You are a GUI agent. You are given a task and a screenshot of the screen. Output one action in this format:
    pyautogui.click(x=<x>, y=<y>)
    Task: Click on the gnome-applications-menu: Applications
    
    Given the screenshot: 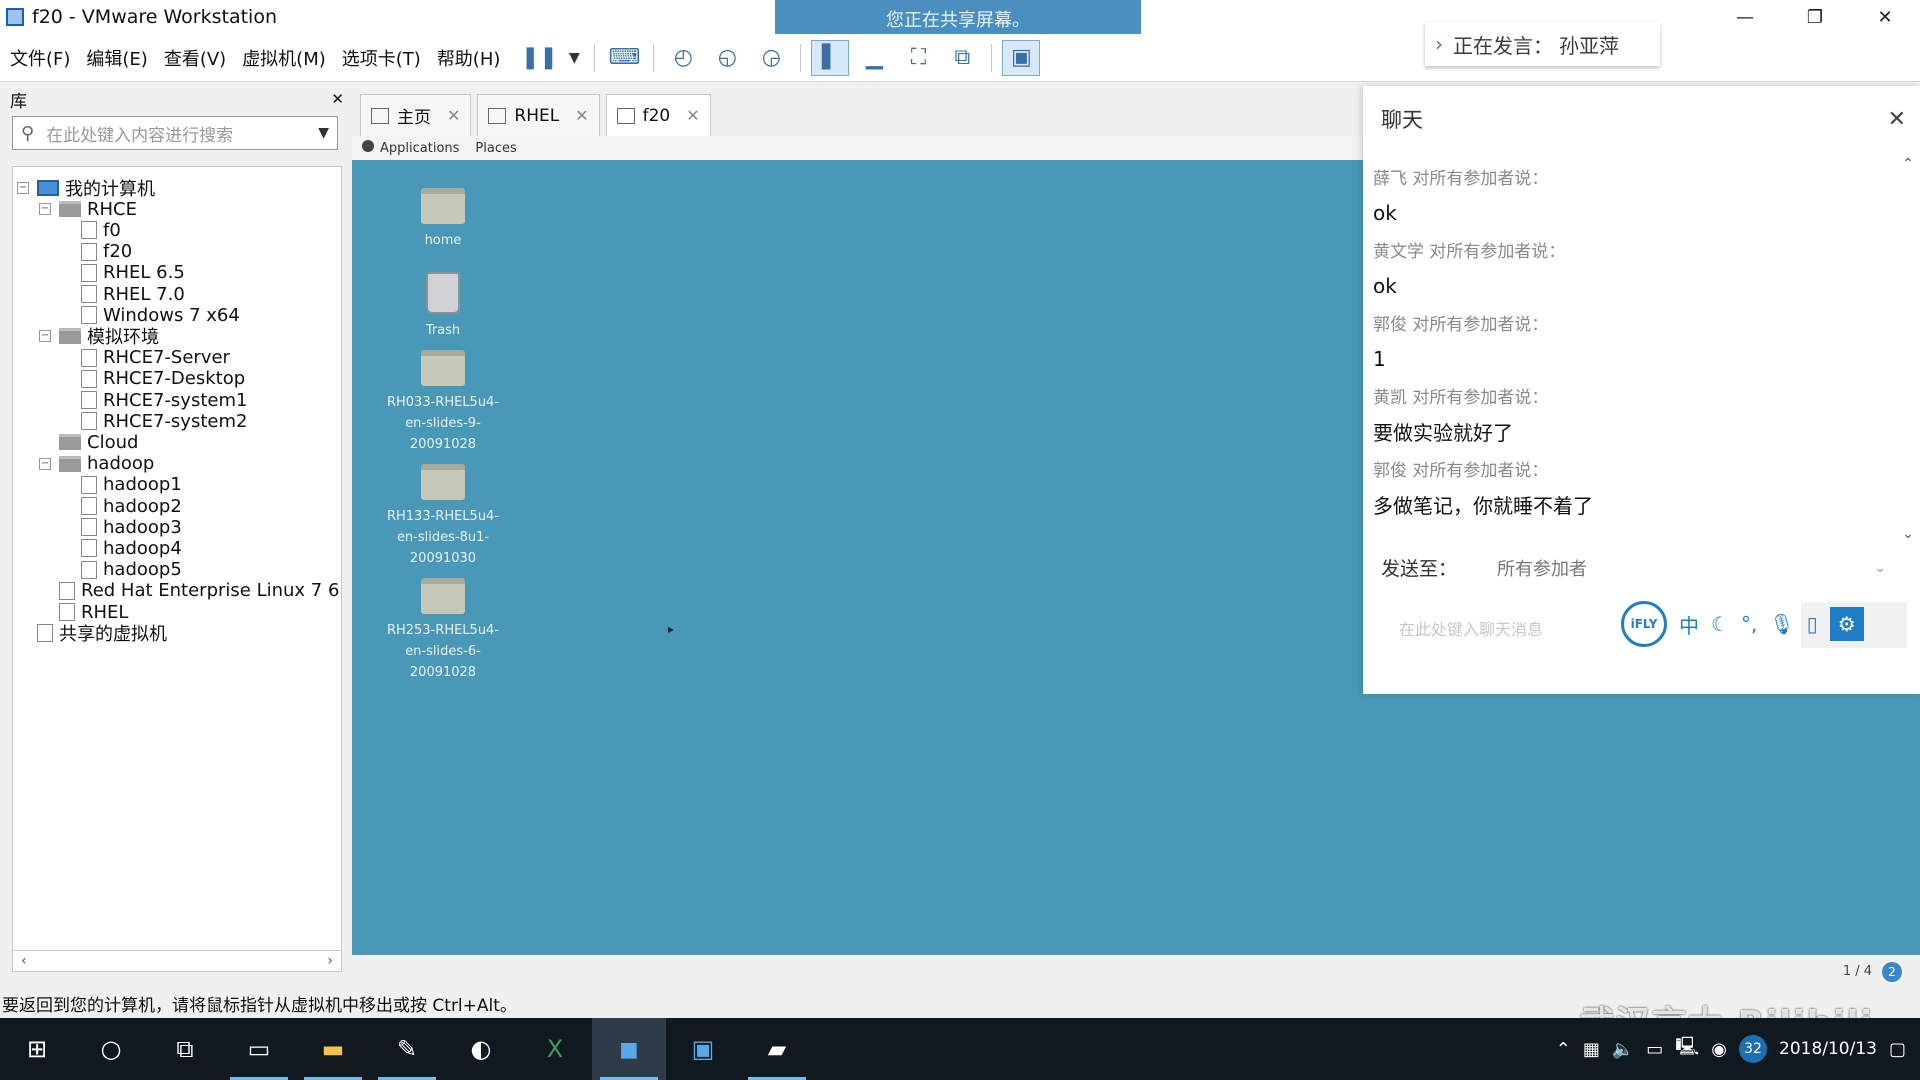 What is the action you would take?
    pyautogui.click(x=410, y=148)
    